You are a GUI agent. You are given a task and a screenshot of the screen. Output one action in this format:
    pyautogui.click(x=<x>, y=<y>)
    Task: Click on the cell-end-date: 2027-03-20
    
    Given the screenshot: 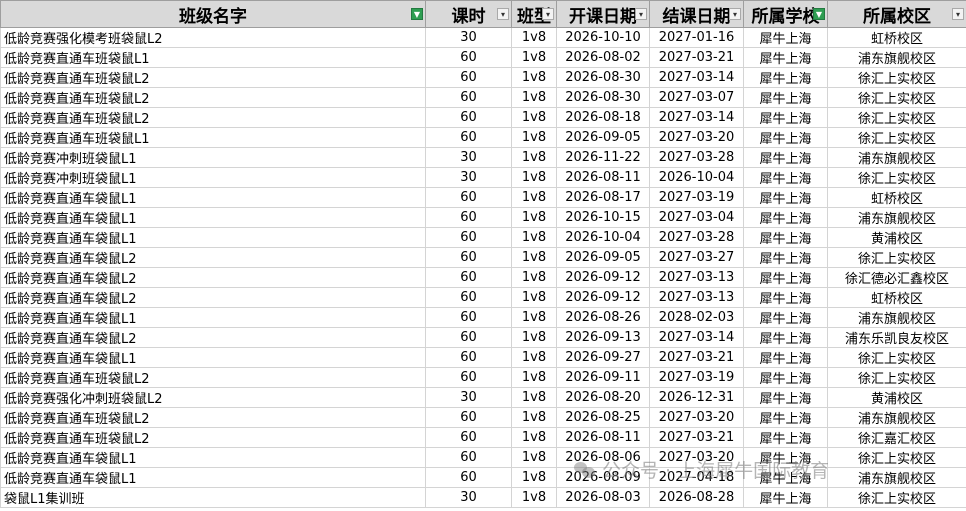 What is the action you would take?
    pyautogui.click(x=696, y=457)
    